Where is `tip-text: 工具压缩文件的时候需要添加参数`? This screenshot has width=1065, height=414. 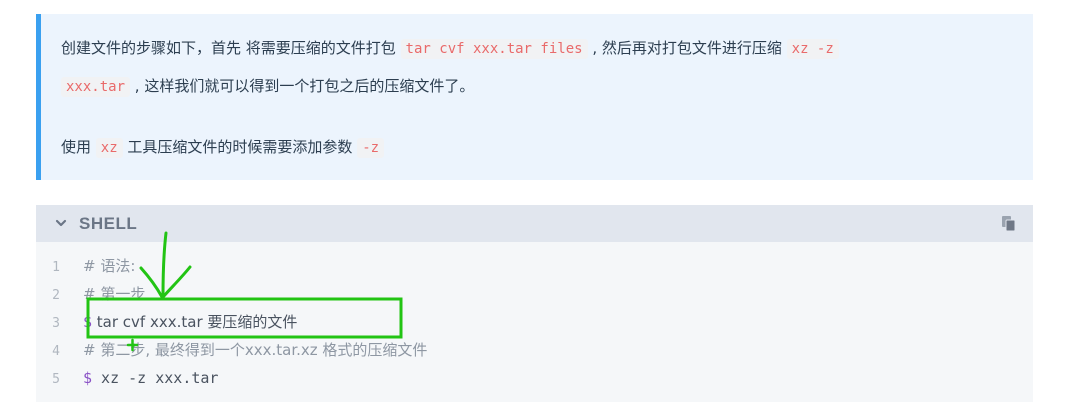 tip-text: 工具压缩文件的时候需要添加参数 is located at coordinates (240, 147).